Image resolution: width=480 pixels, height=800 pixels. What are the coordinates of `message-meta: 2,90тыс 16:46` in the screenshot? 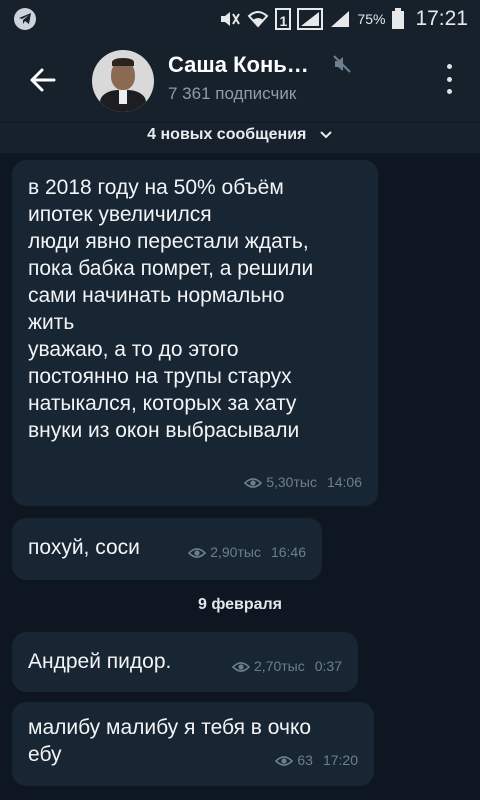 It's located at (247, 552).